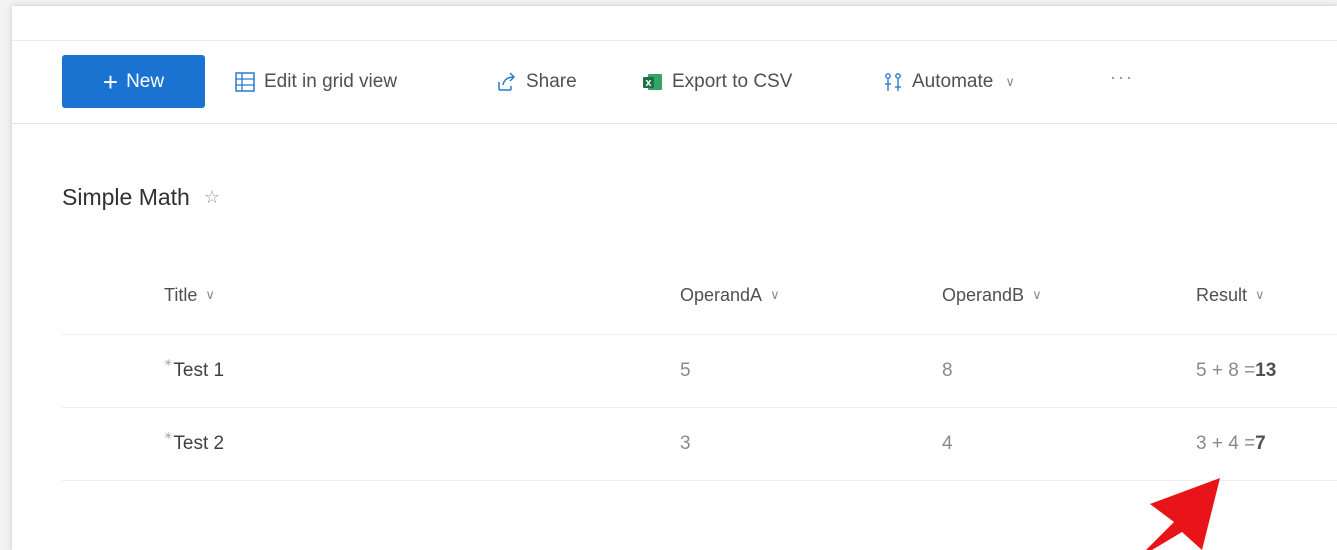 The width and height of the screenshot is (1337, 550). What do you see at coordinates (1122, 77) in the screenshot?
I see `more-options-button: ···` at bounding box center [1122, 77].